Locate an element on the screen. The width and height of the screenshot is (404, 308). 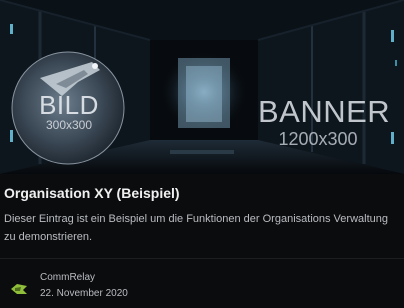
ship-icon is located at coordinates (19, 289).